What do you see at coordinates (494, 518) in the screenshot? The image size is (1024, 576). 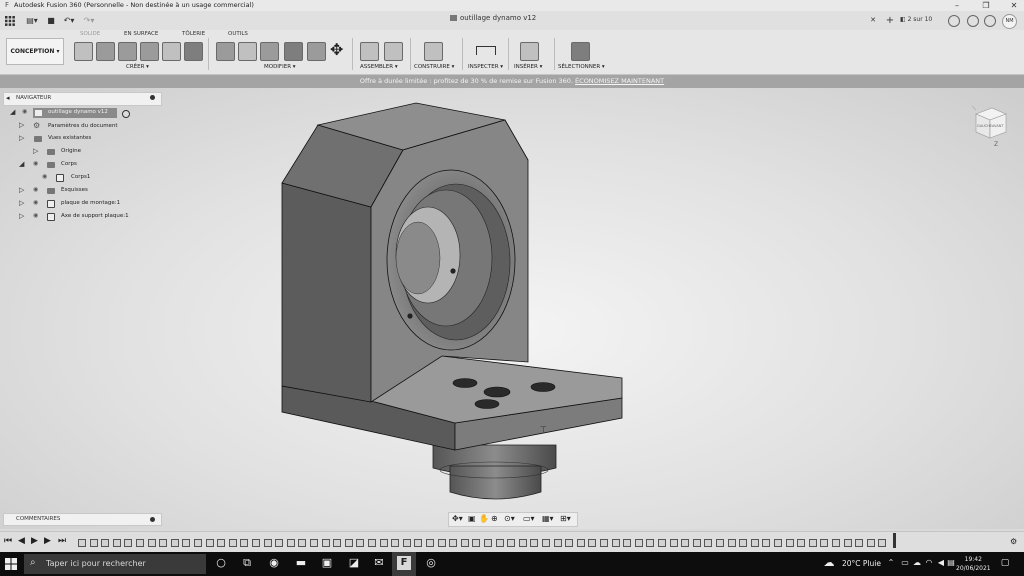 I see `zoom-icon: ⊕` at bounding box center [494, 518].